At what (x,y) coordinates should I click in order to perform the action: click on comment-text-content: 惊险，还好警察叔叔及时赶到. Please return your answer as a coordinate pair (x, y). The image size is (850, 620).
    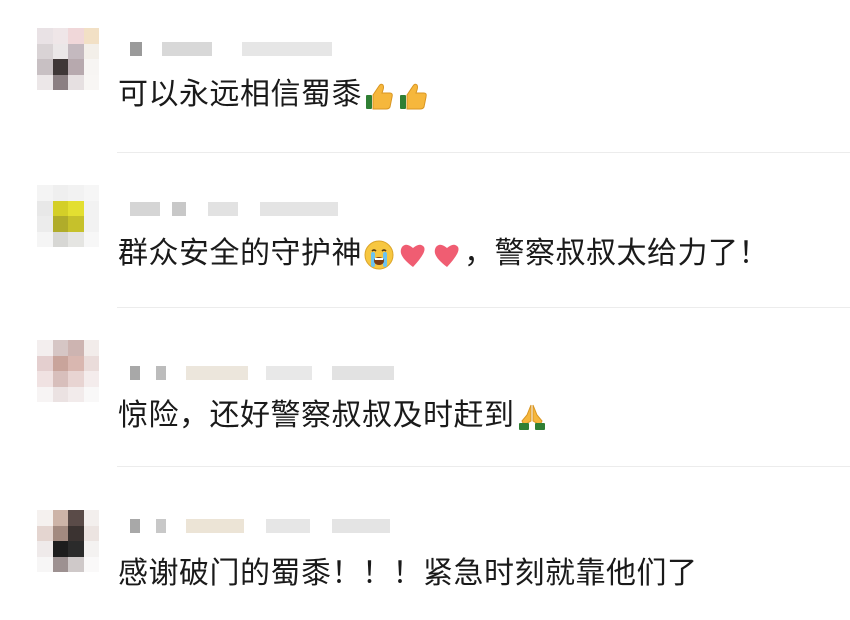
    Looking at the image, I should click on (316, 415).